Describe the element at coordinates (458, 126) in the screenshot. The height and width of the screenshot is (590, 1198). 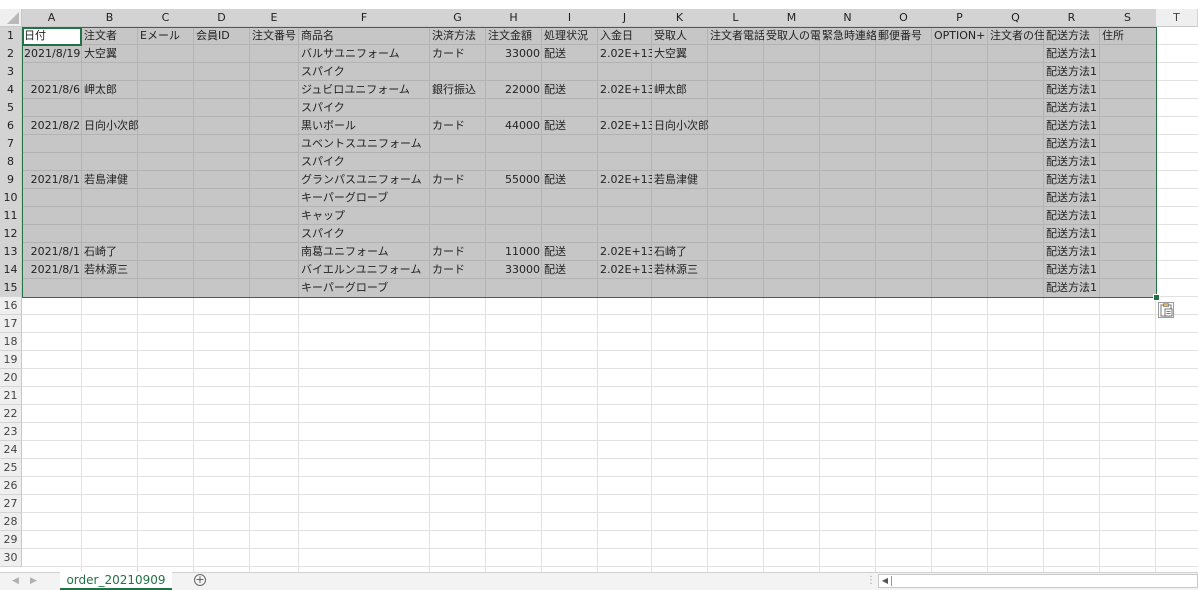
I see `cell-G6: カード` at that location.